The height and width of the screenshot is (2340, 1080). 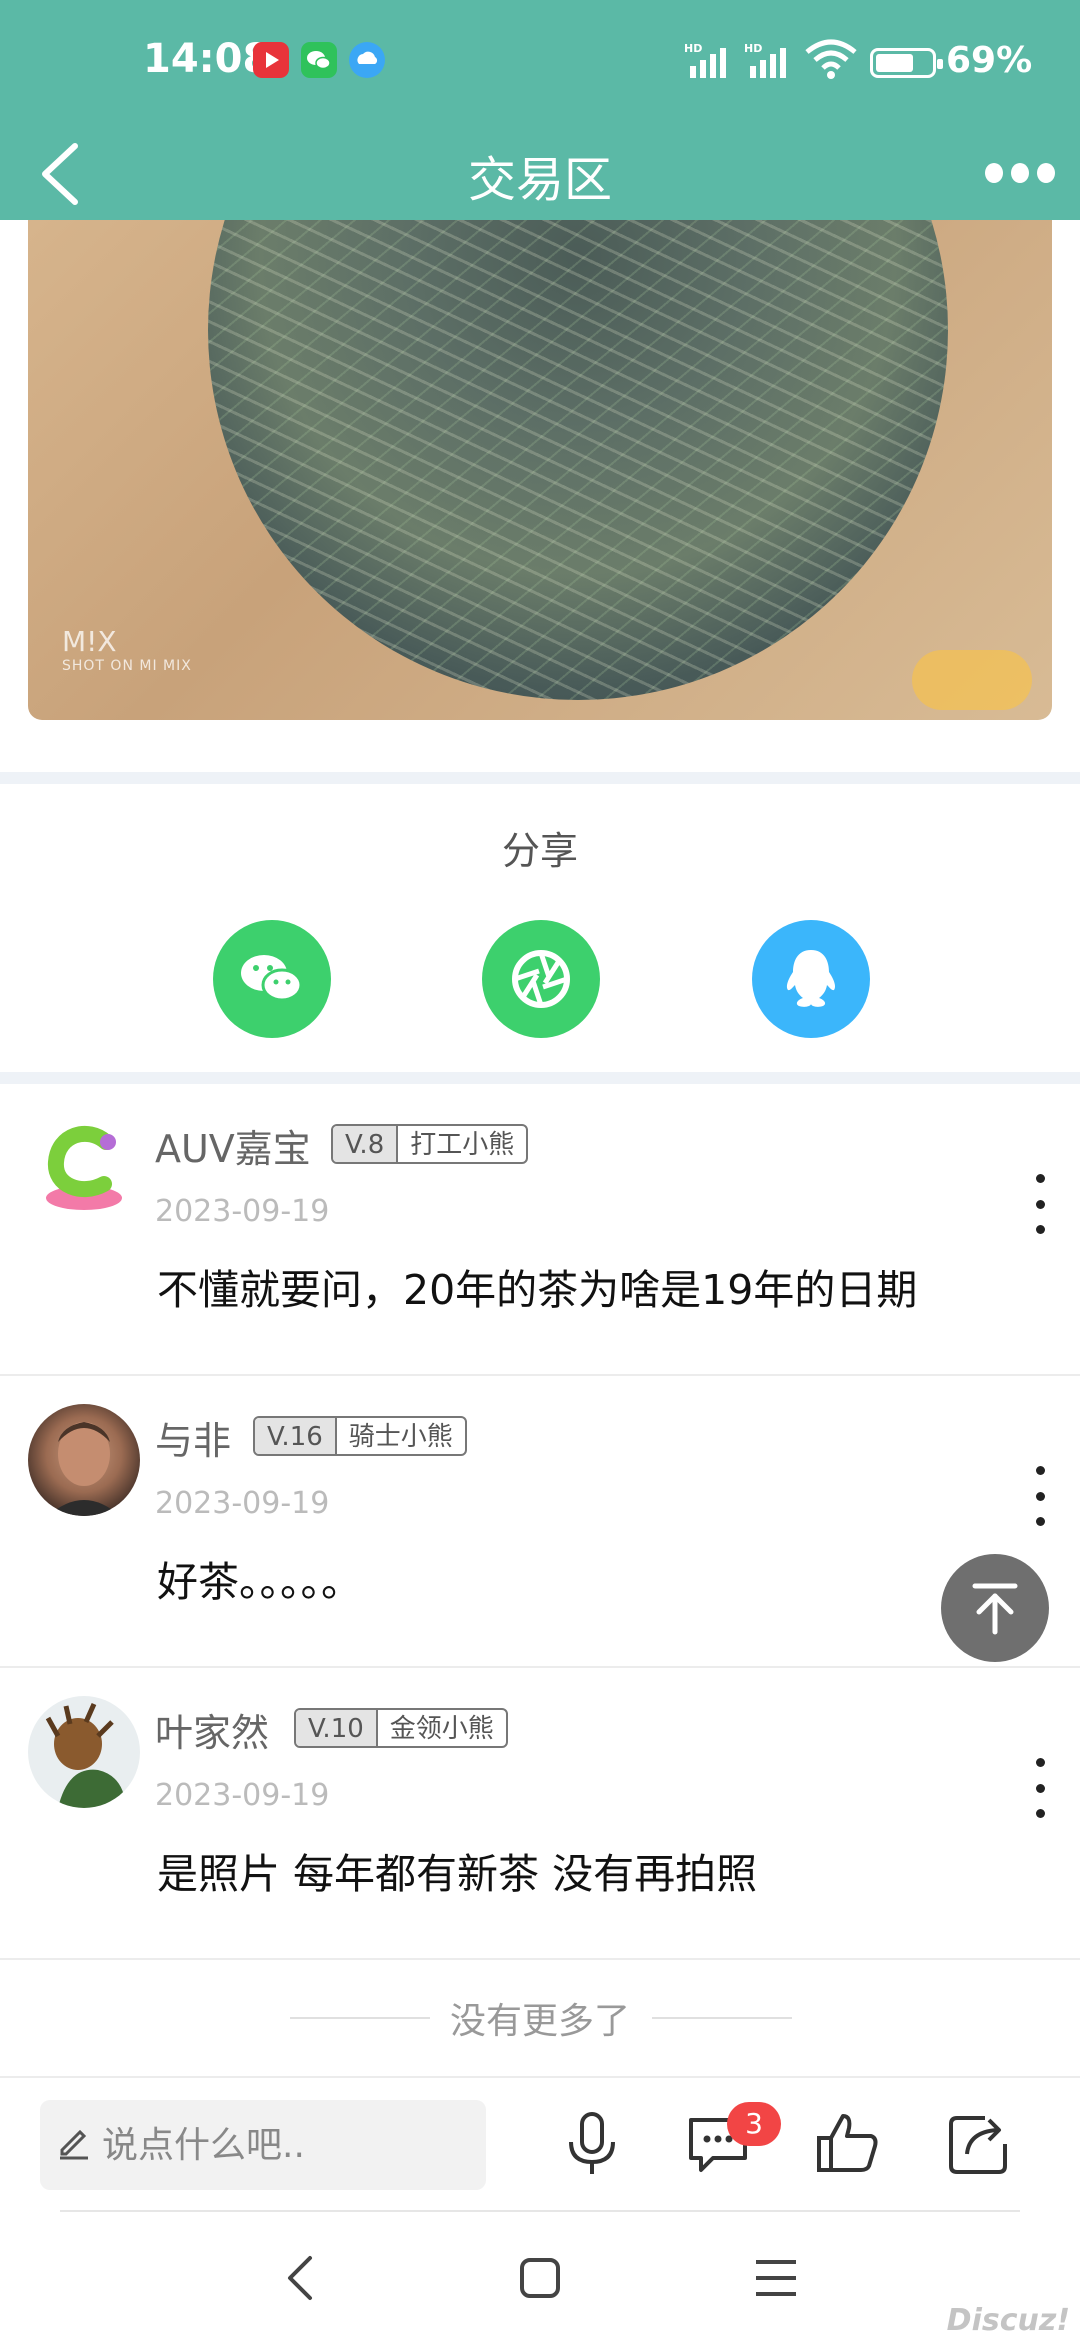 I want to click on video-app-icon, so click(x=271, y=60).